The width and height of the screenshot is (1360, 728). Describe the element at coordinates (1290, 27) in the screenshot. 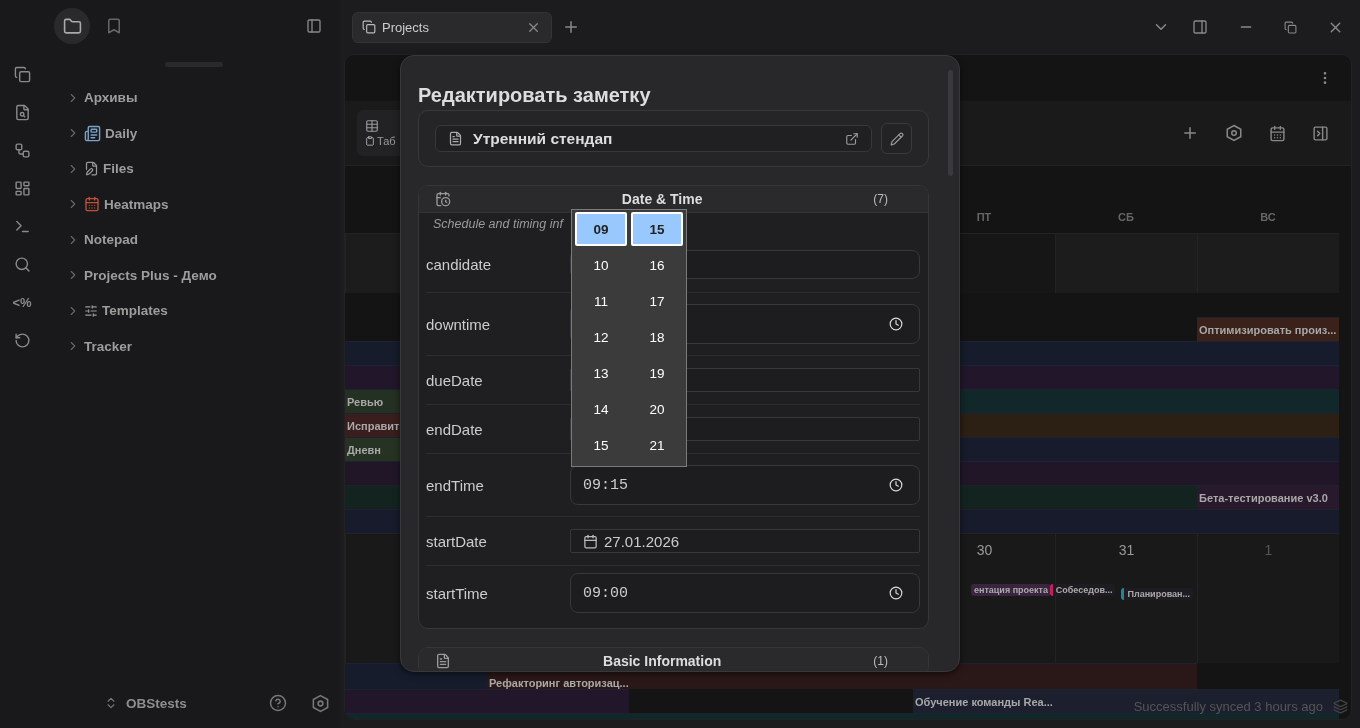

I see `restore-icon` at that location.